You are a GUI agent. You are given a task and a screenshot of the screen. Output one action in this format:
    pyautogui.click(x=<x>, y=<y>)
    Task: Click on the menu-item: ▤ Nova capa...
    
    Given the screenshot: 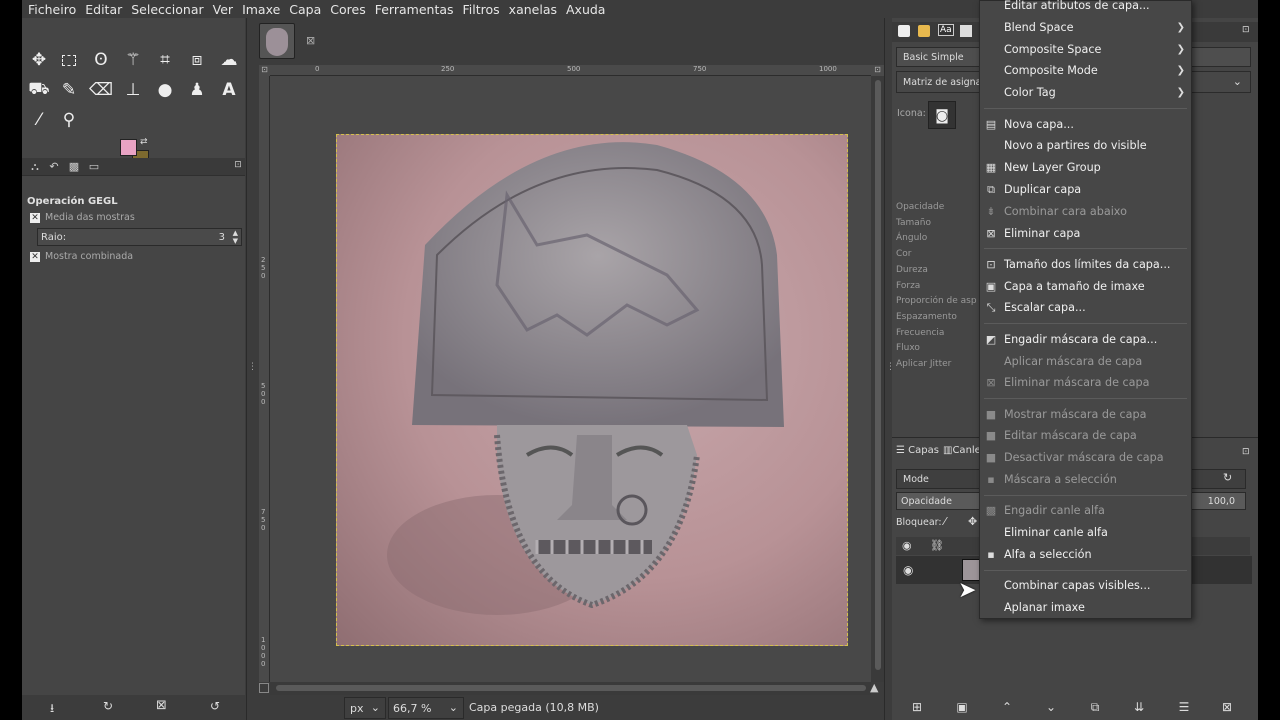 What is the action you would take?
    pyautogui.click(x=1085, y=125)
    